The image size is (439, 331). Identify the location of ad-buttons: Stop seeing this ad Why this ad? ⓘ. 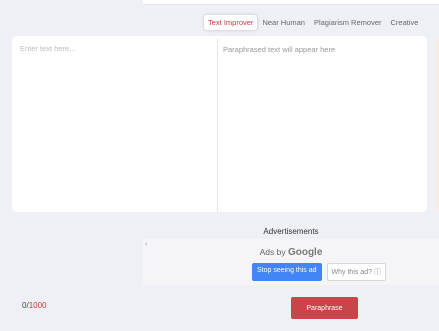
(319, 272).